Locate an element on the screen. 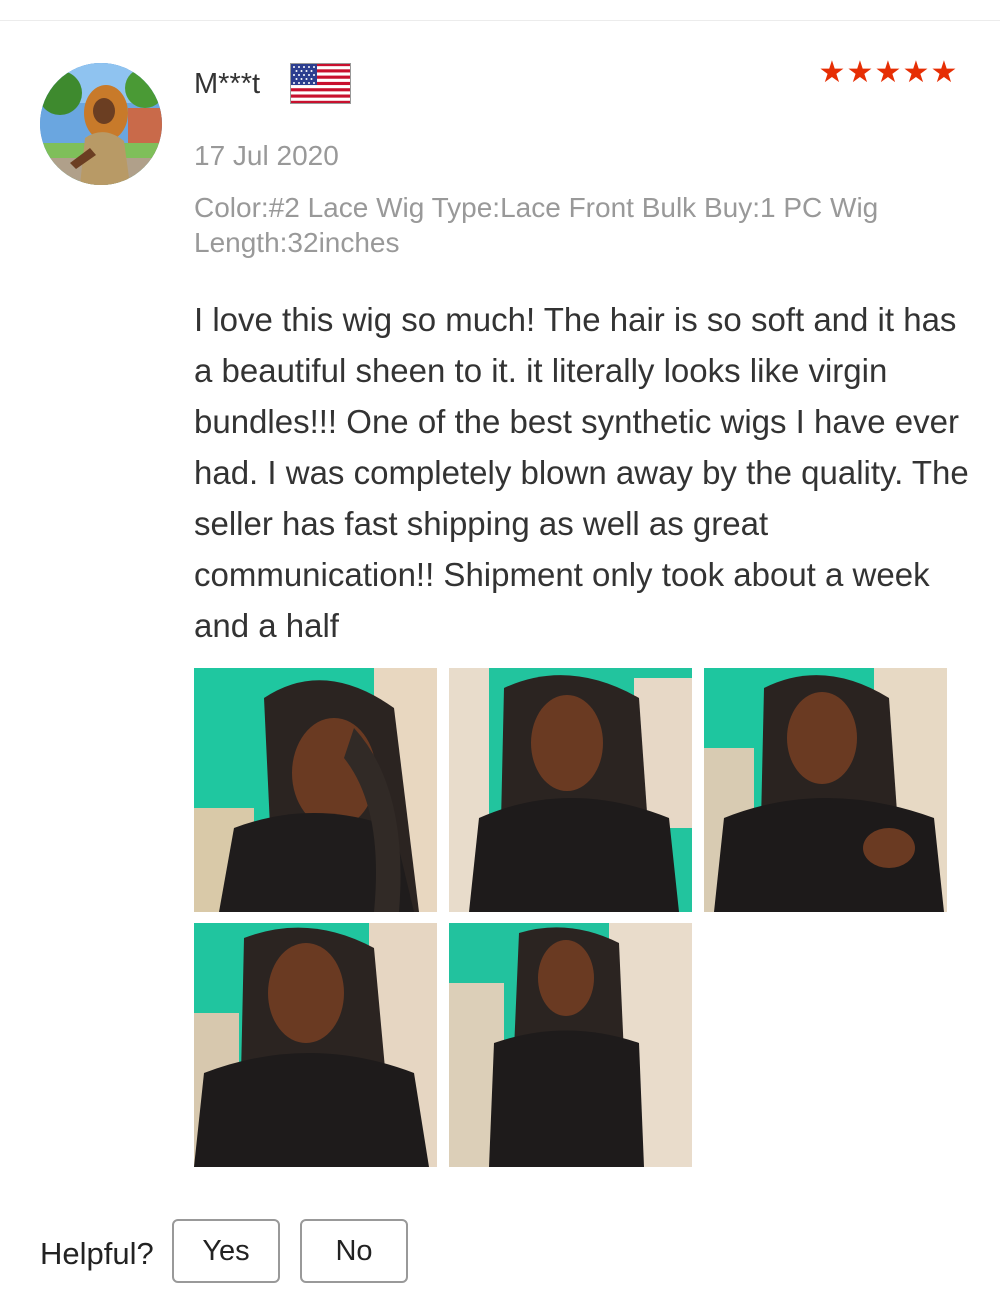 Image resolution: width=1000 pixels, height=1309 pixels. rating-stars: ★ ★ ★ ★ ★ is located at coordinates (888, 73).